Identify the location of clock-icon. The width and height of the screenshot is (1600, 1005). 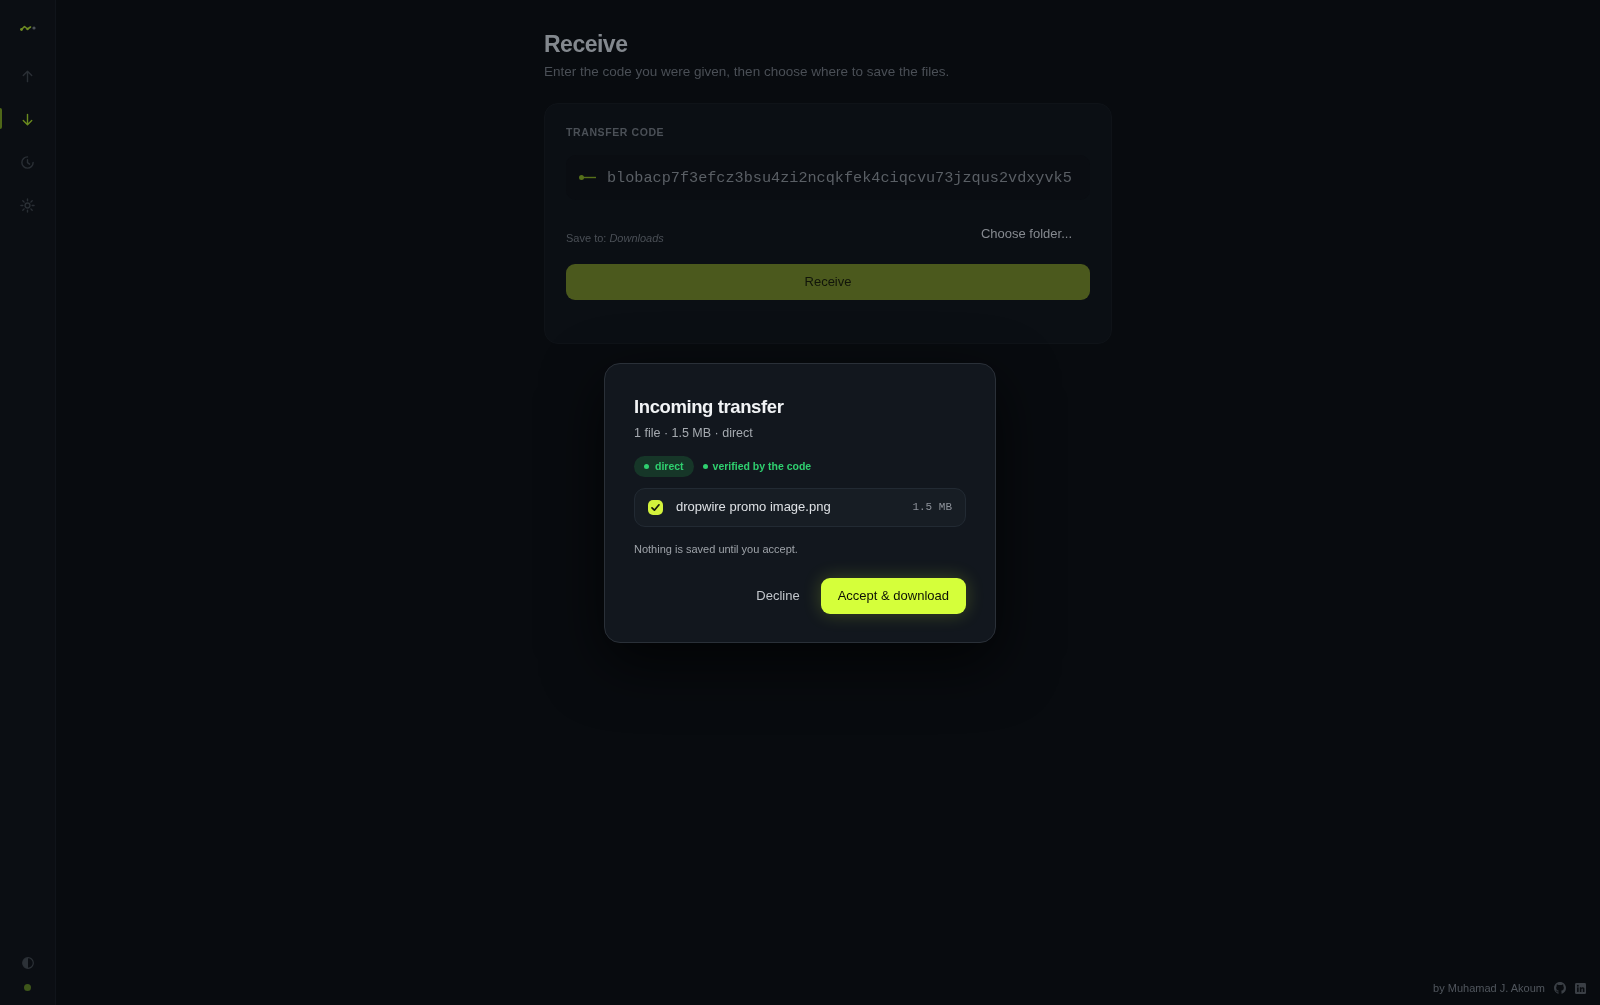
(27, 162).